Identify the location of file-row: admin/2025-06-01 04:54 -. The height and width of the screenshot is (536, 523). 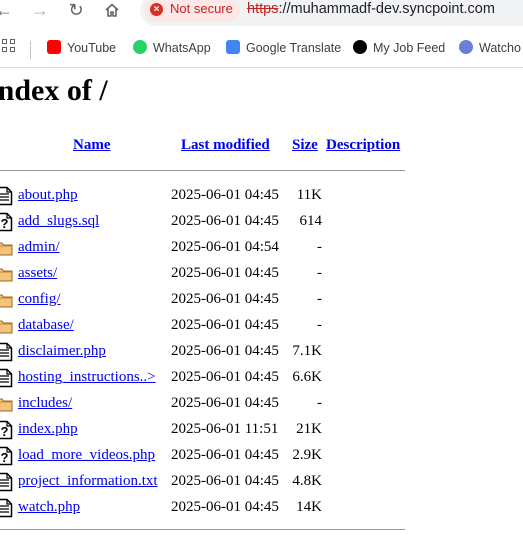
(202, 250).